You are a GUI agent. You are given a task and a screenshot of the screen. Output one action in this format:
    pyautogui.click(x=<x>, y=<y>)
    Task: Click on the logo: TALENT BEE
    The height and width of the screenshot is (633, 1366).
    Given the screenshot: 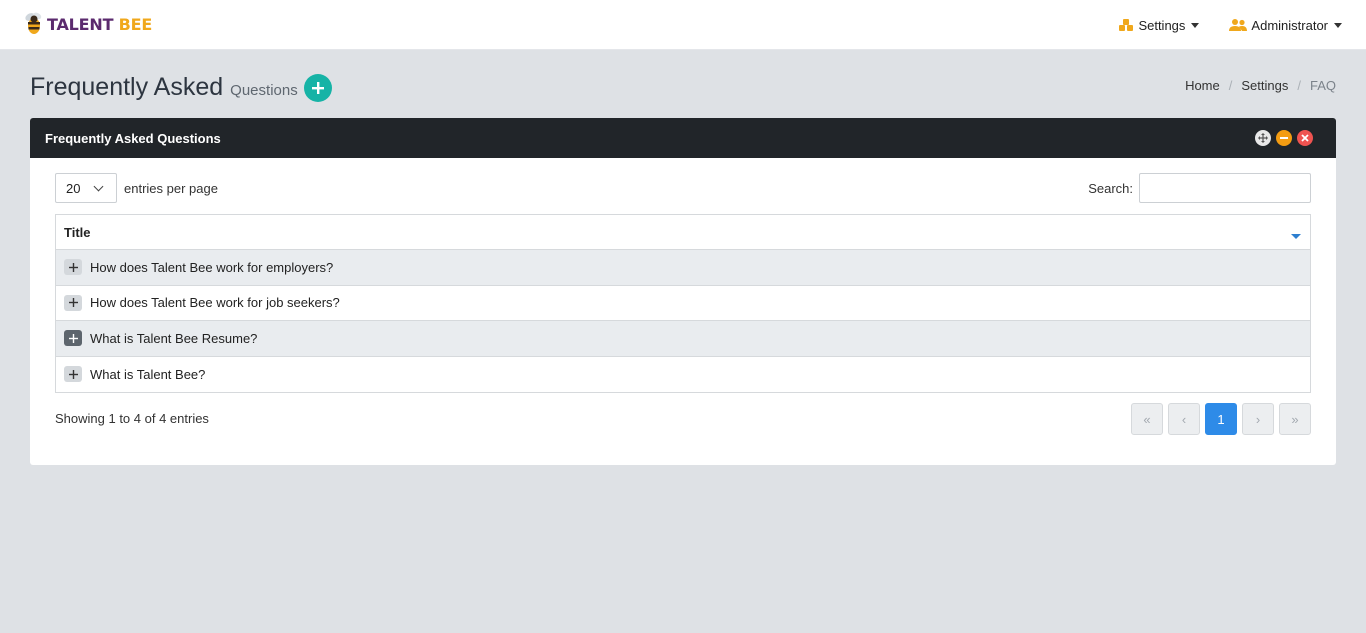 What is the action you would take?
    pyautogui.click(x=87, y=24)
    